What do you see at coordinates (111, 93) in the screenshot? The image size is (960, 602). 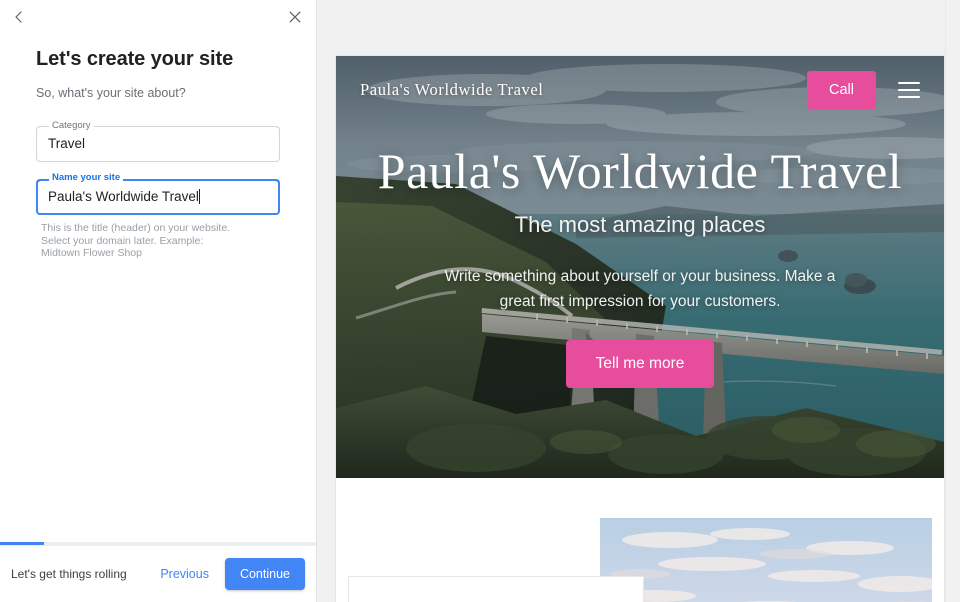 I see `page-subtitle: So, what's your site about?` at bounding box center [111, 93].